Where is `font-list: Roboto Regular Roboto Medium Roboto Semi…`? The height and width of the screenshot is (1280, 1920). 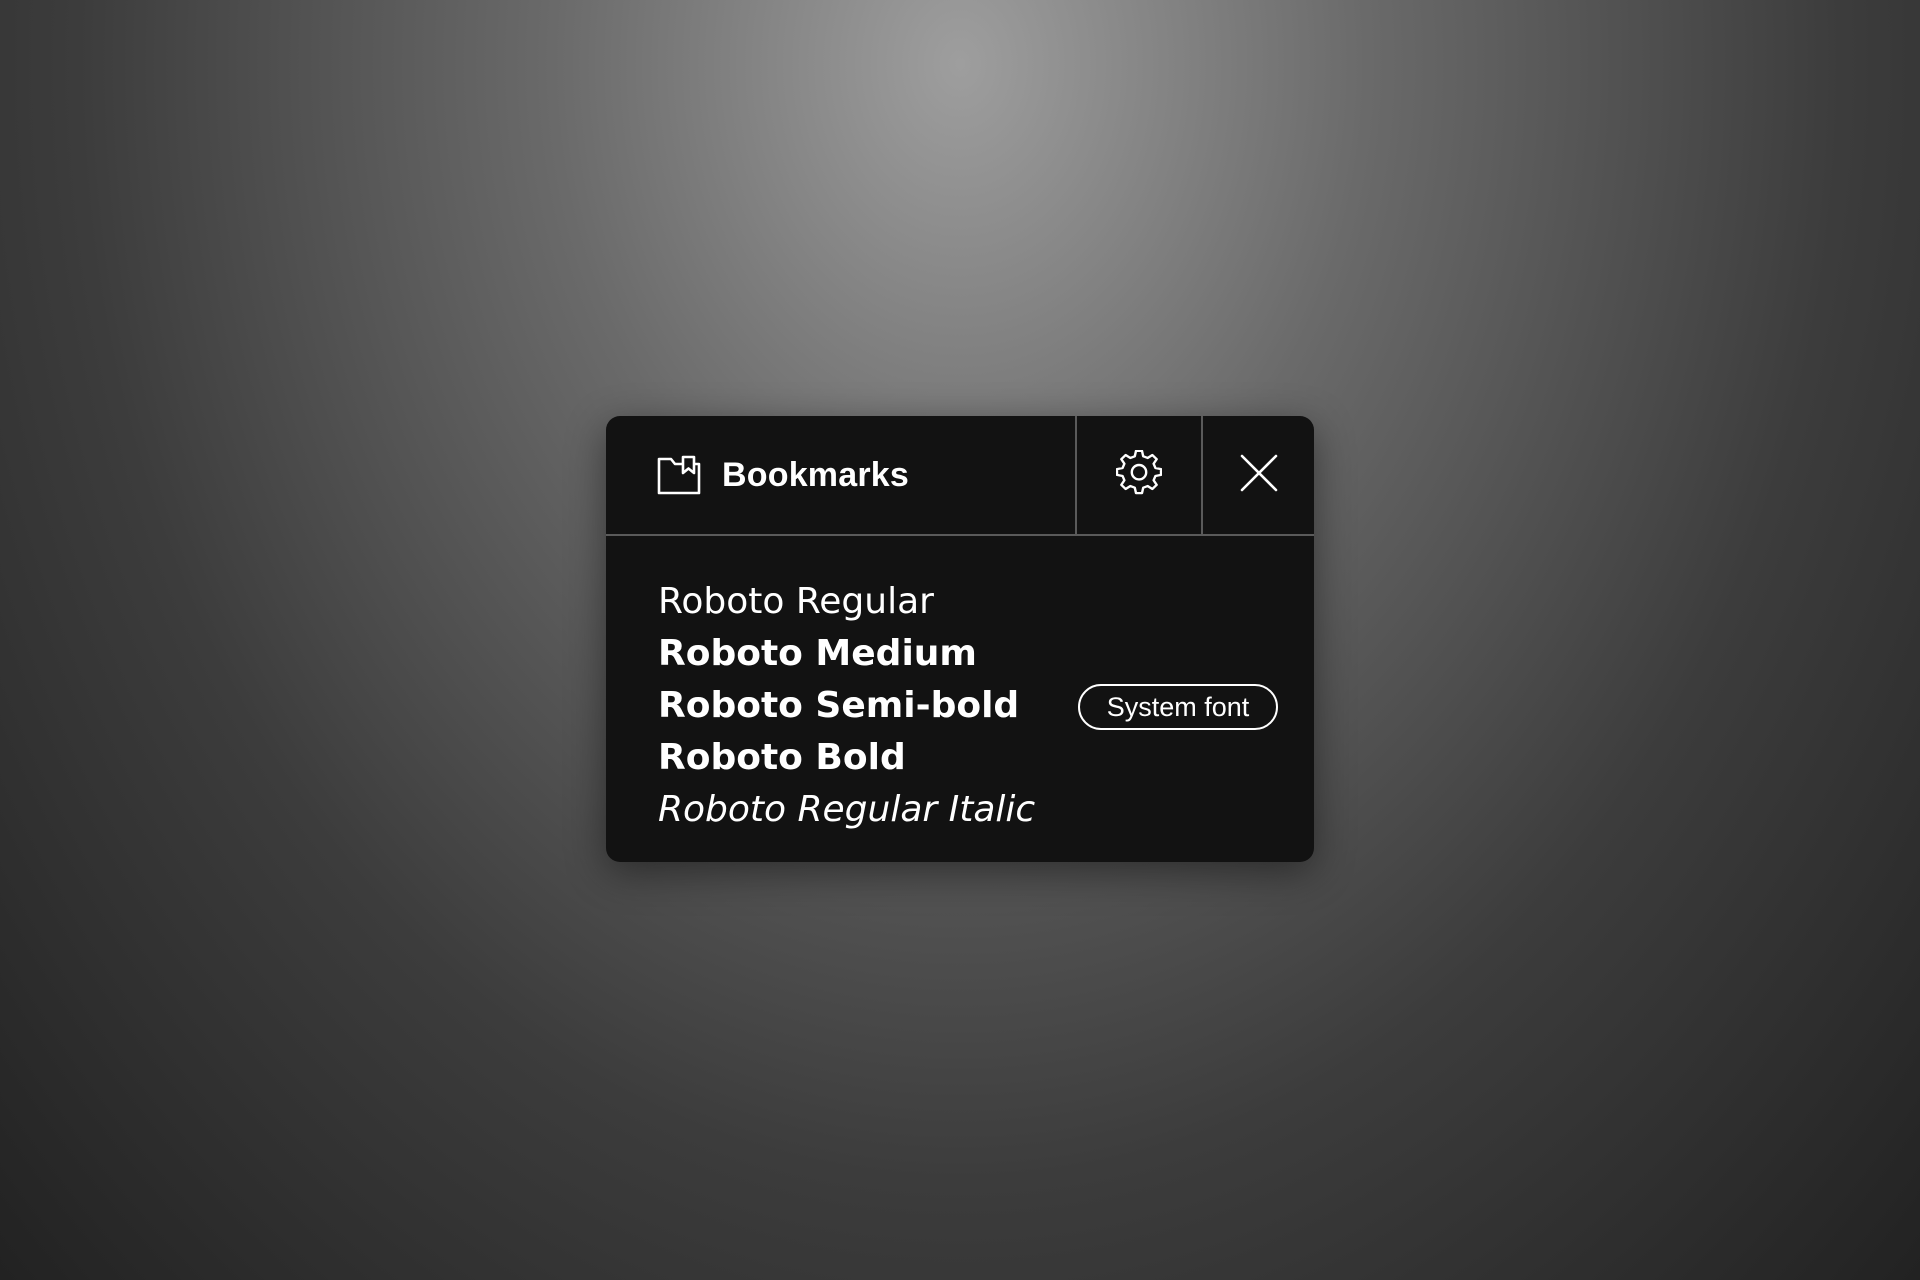 font-list: Roboto Regular Roboto Medium Roboto Semi… is located at coordinates (846, 706).